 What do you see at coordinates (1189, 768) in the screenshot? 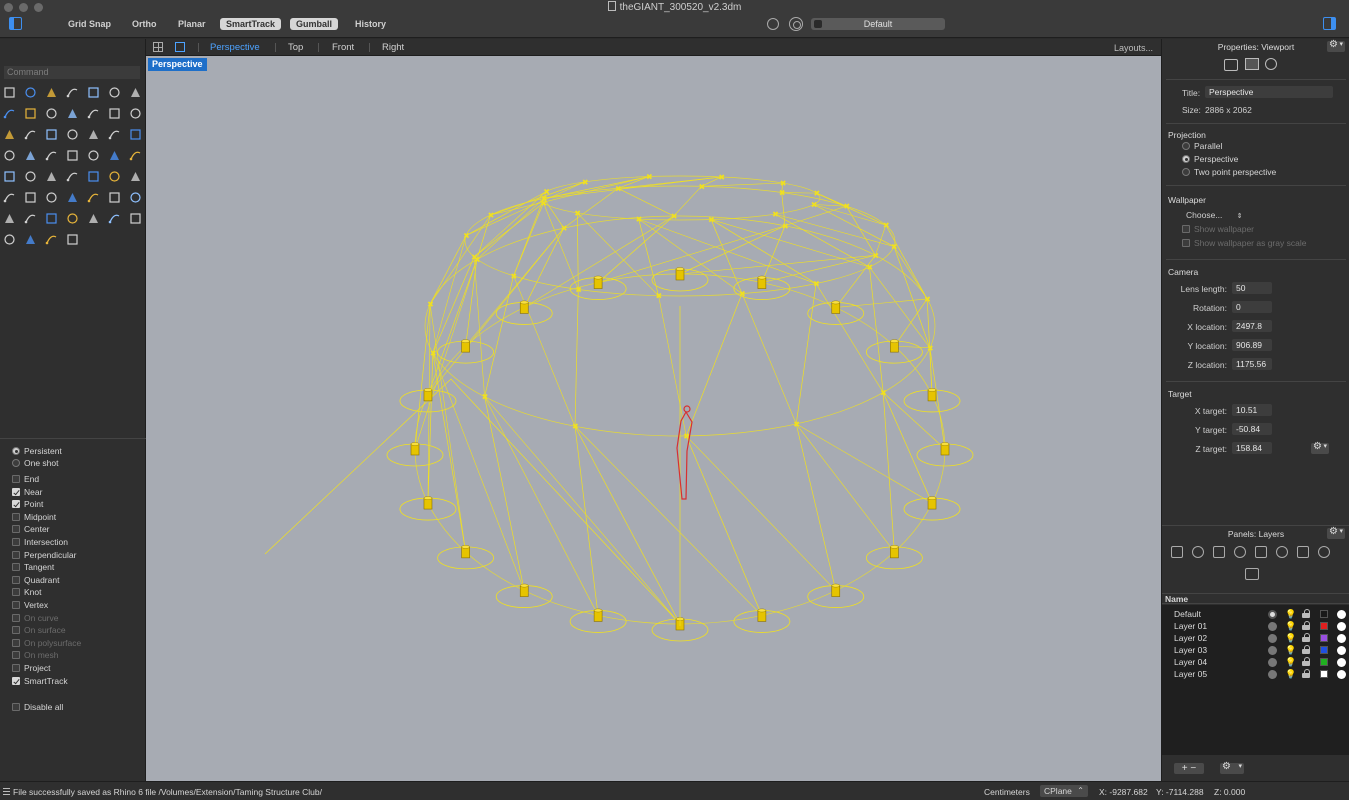
I see `add-remove-layer-buttons: + −` at bounding box center [1189, 768].